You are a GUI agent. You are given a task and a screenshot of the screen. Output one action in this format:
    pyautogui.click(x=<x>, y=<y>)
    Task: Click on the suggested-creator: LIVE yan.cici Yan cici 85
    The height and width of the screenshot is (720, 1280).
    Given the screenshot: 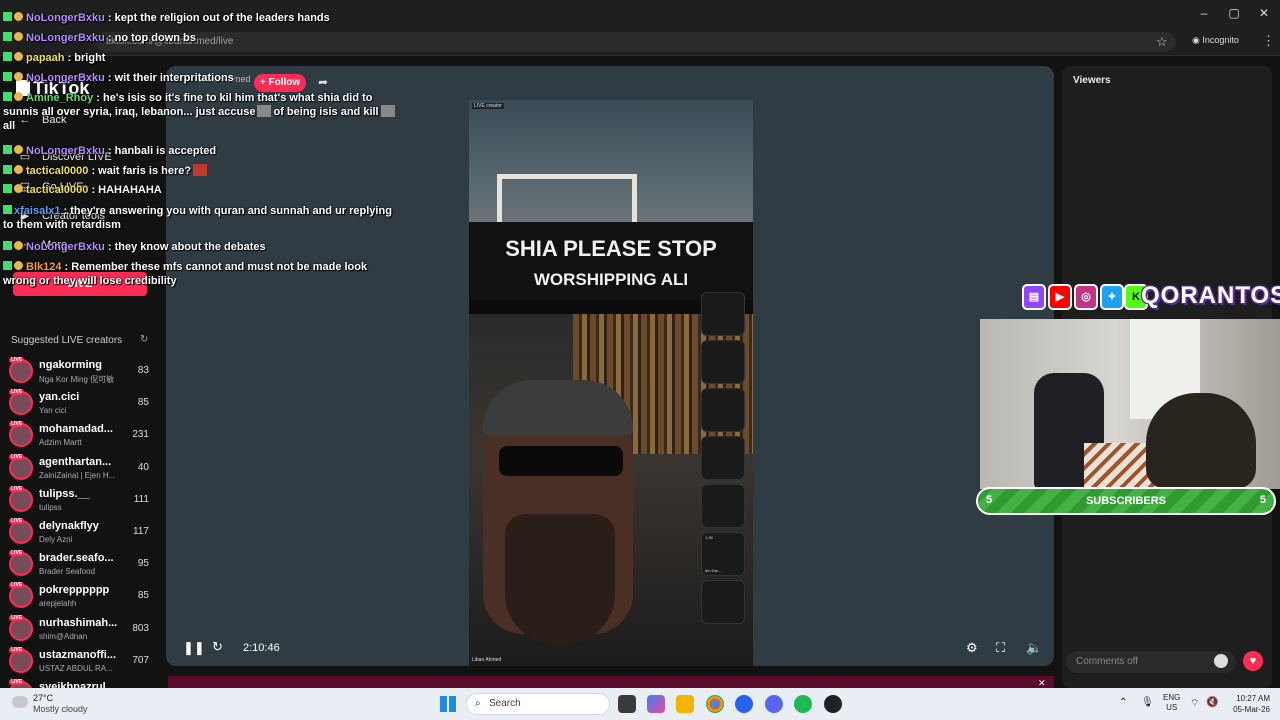 What is the action you would take?
    pyautogui.click(x=83, y=404)
    